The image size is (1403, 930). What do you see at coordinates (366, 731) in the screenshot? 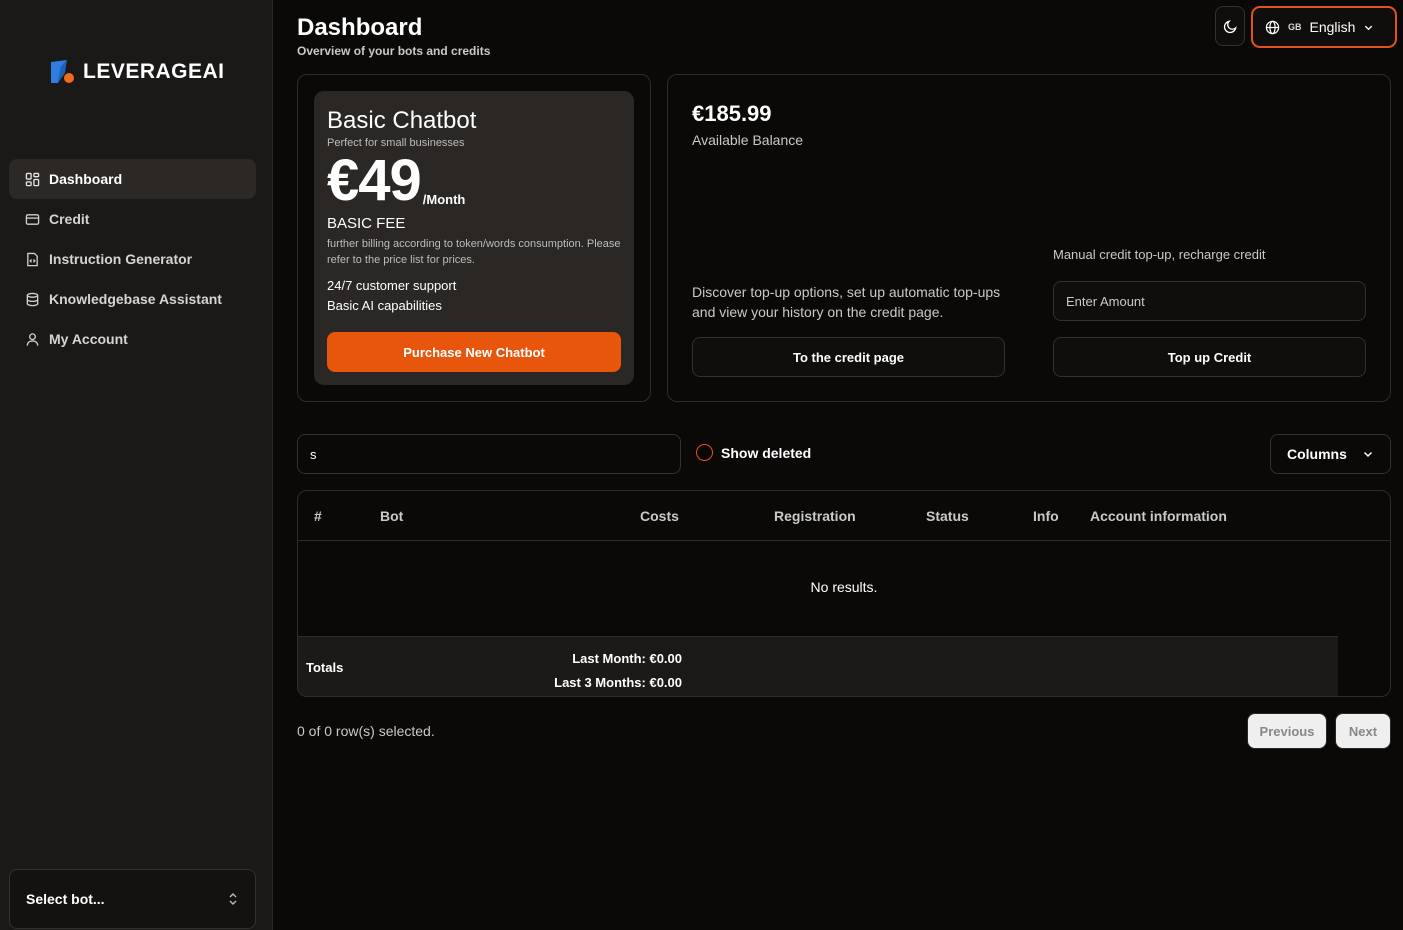
I see `selection-info: 0 of 0 row(s) selected.` at bounding box center [366, 731].